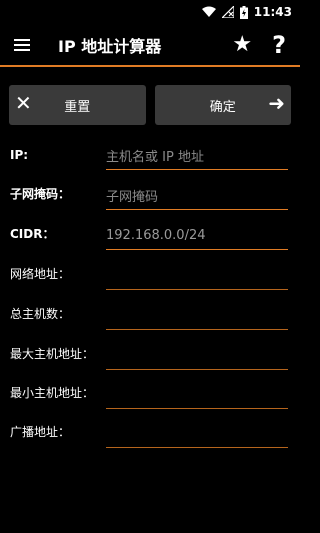  Describe the element at coordinates (23, 103) in the screenshot. I see `close-icon: ✕` at that location.